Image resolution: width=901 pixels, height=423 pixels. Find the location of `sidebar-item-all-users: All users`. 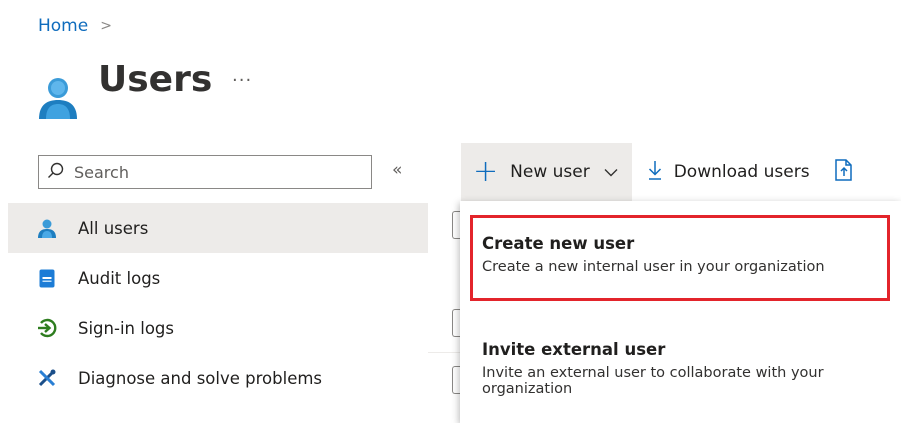

sidebar-item-all-users: All users is located at coordinates (218, 228).